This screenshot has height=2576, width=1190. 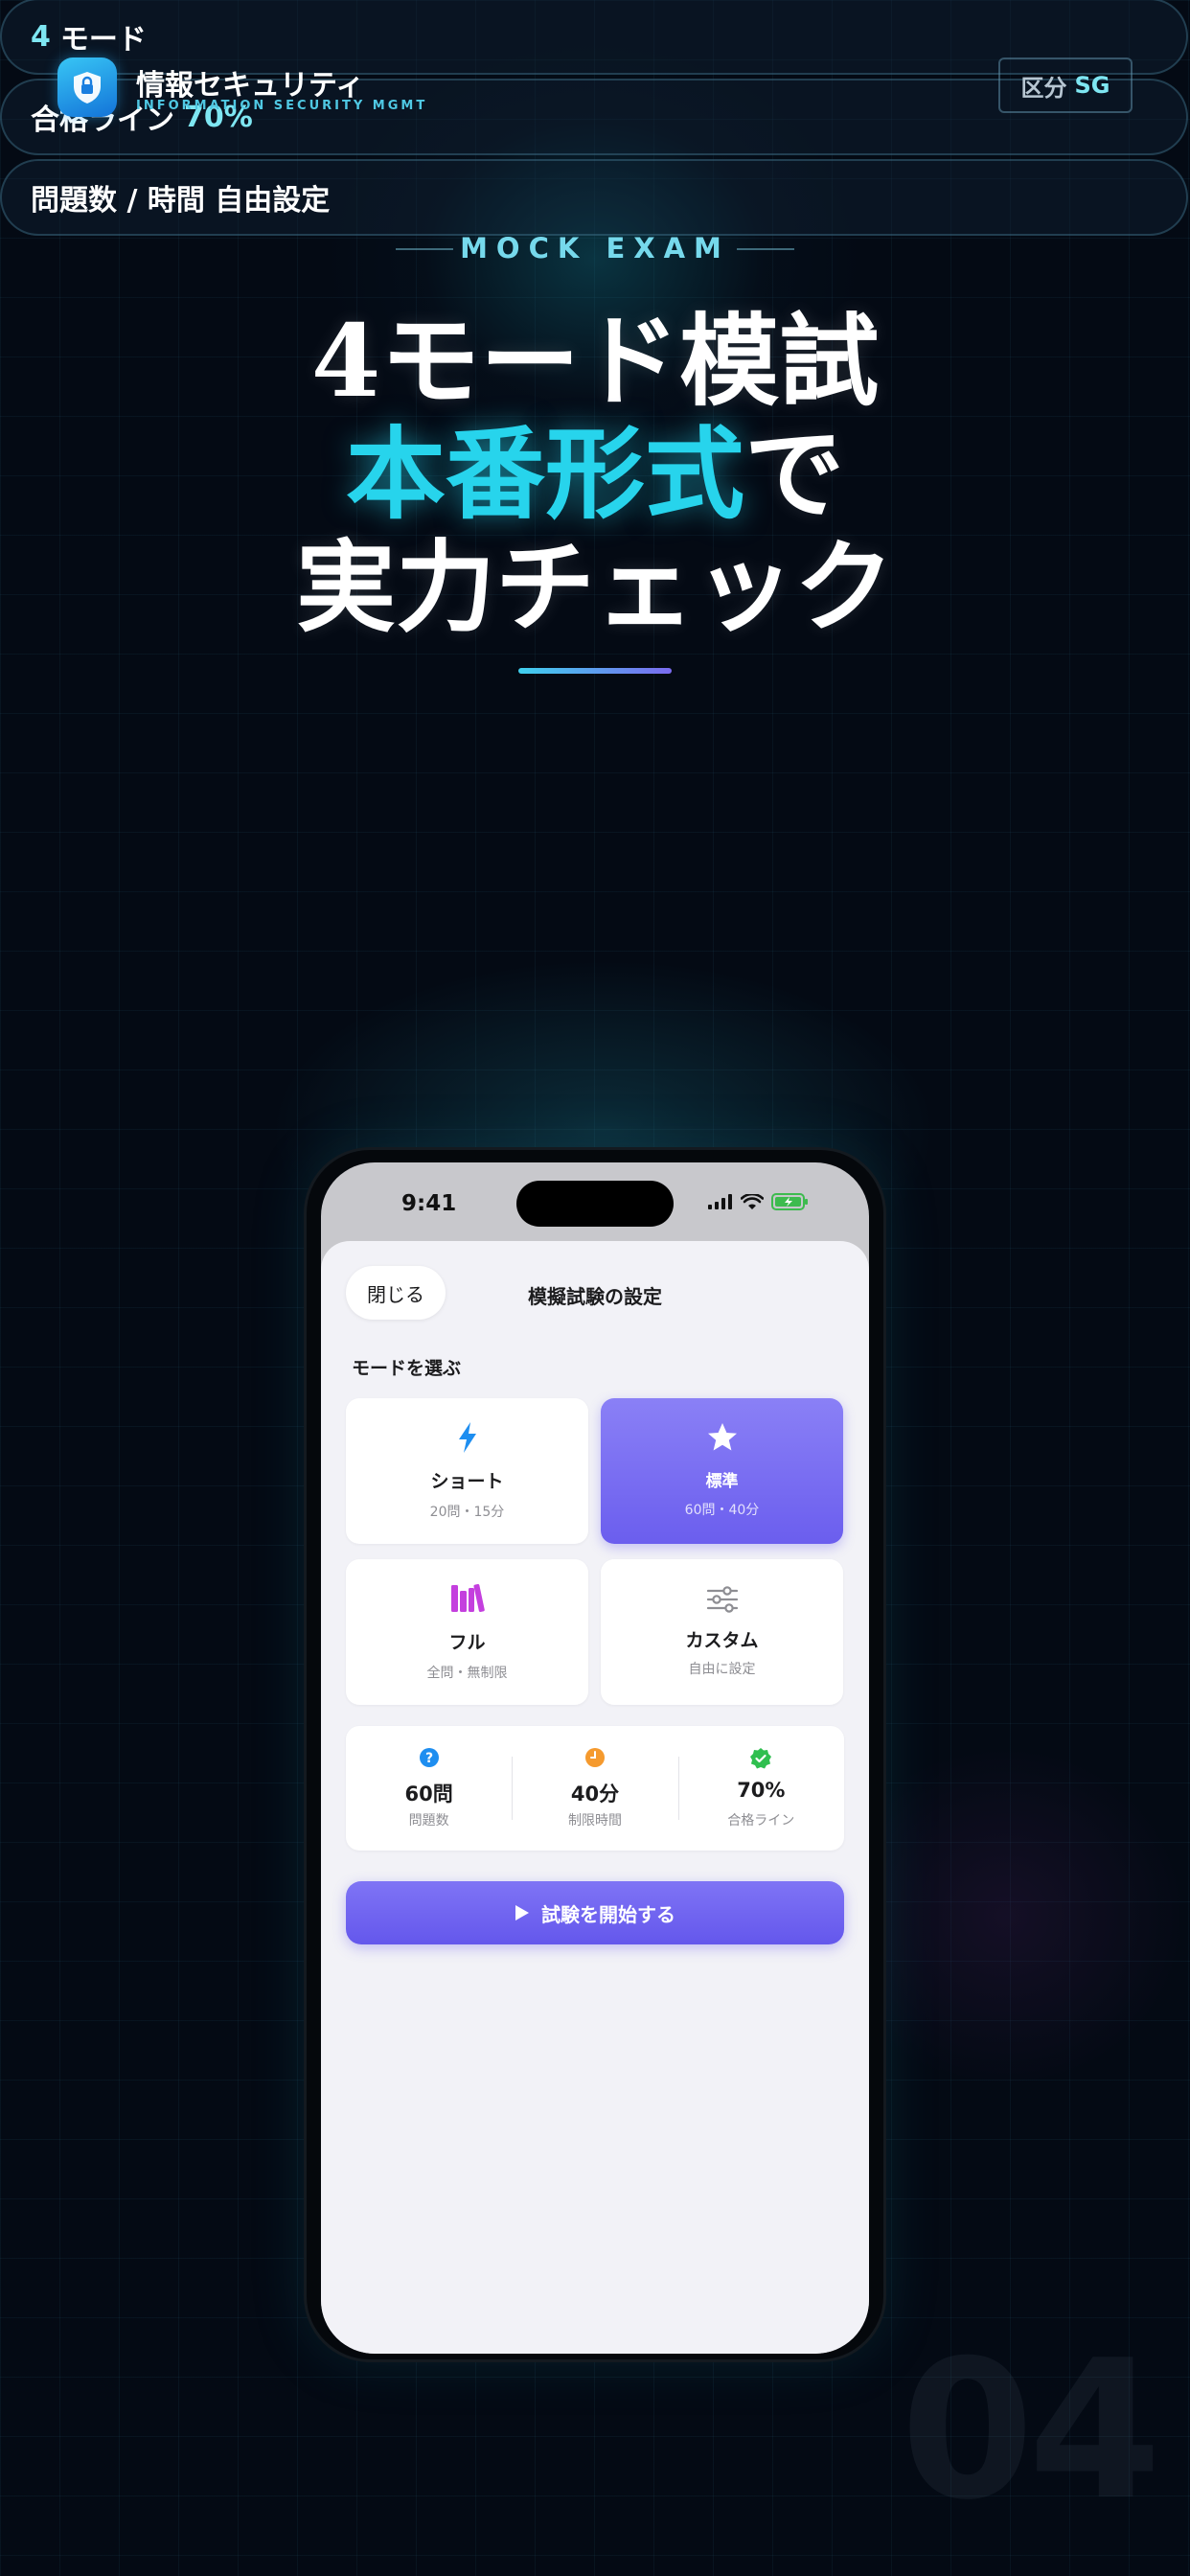 I want to click on division-code: SG, so click(x=1092, y=85).